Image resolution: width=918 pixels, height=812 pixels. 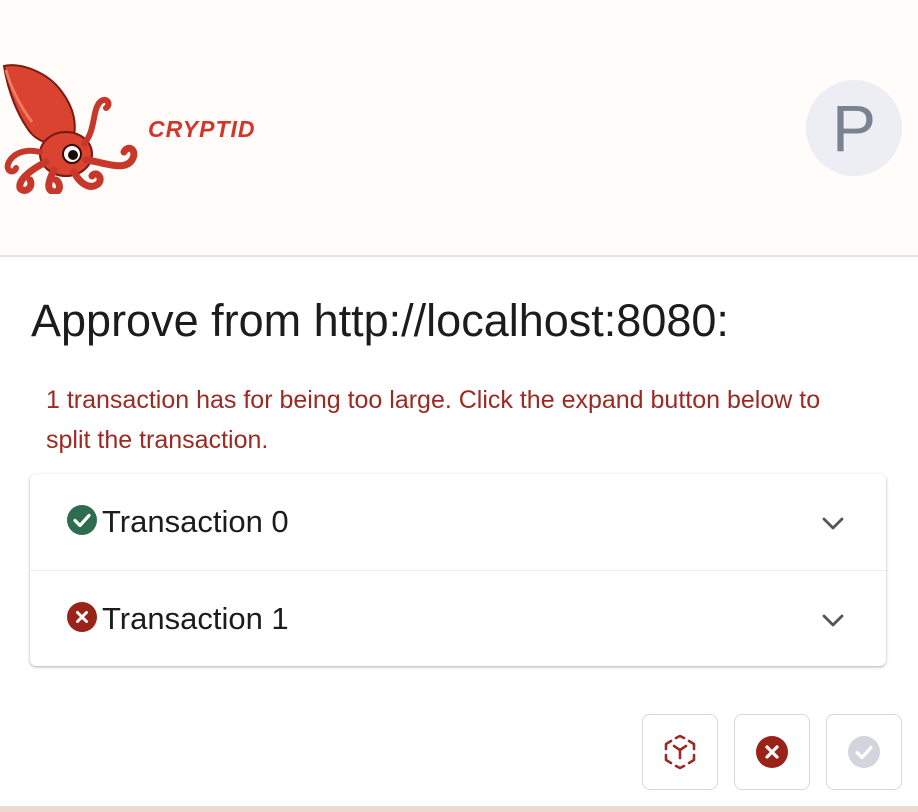 What do you see at coordinates (380, 320) in the screenshot?
I see `page-title: Approve from http://localhost:8080:` at bounding box center [380, 320].